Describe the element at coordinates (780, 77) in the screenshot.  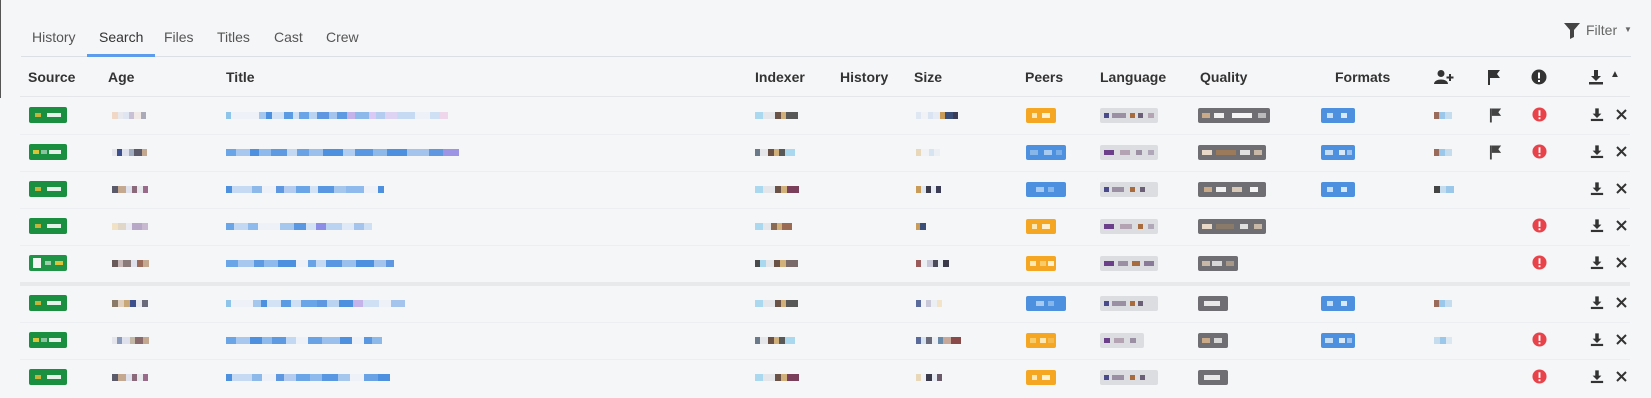
I see `column-indexer: Indexer` at that location.